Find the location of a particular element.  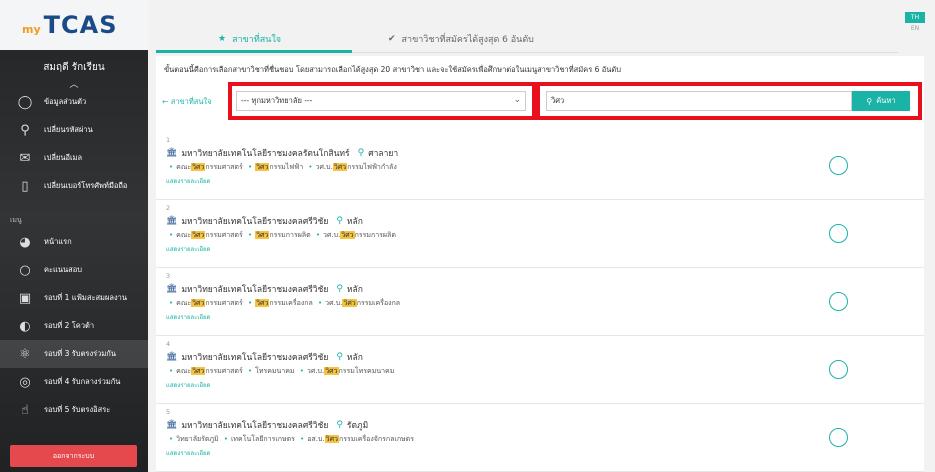

back-link-label: สาขาที่สนใจ is located at coordinates (191, 101).